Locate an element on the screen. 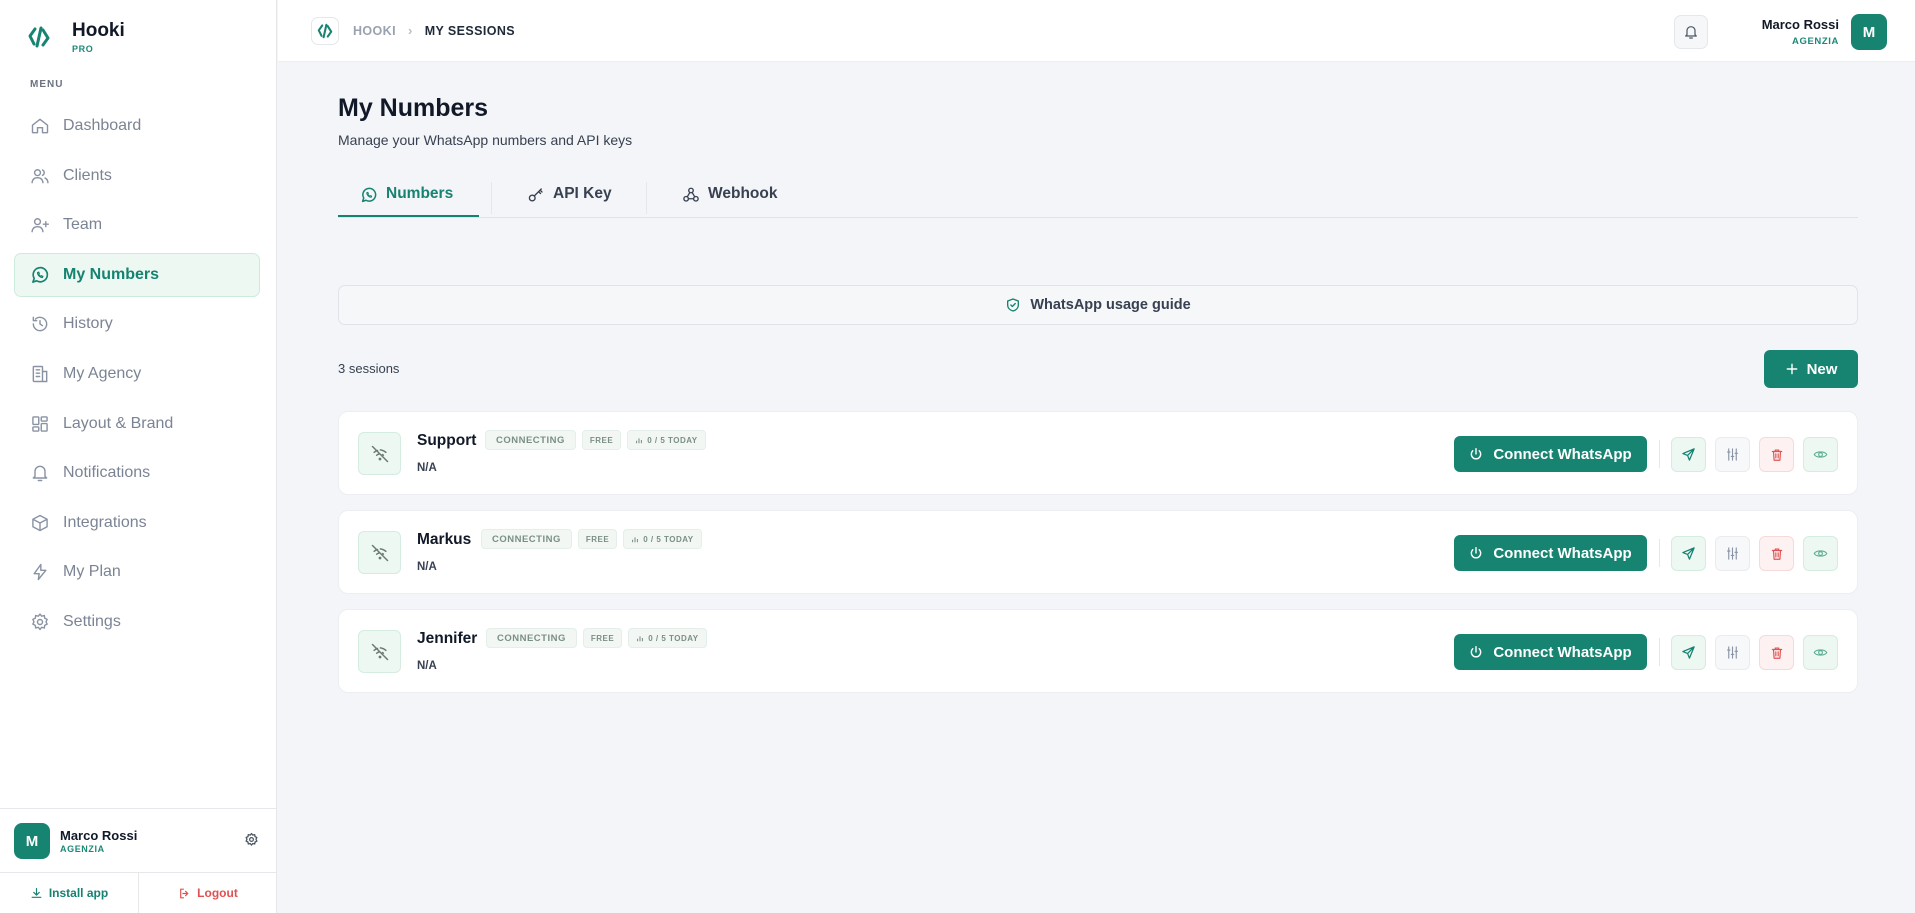  sidebar-item-label: My Agency is located at coordinates (102, 373).